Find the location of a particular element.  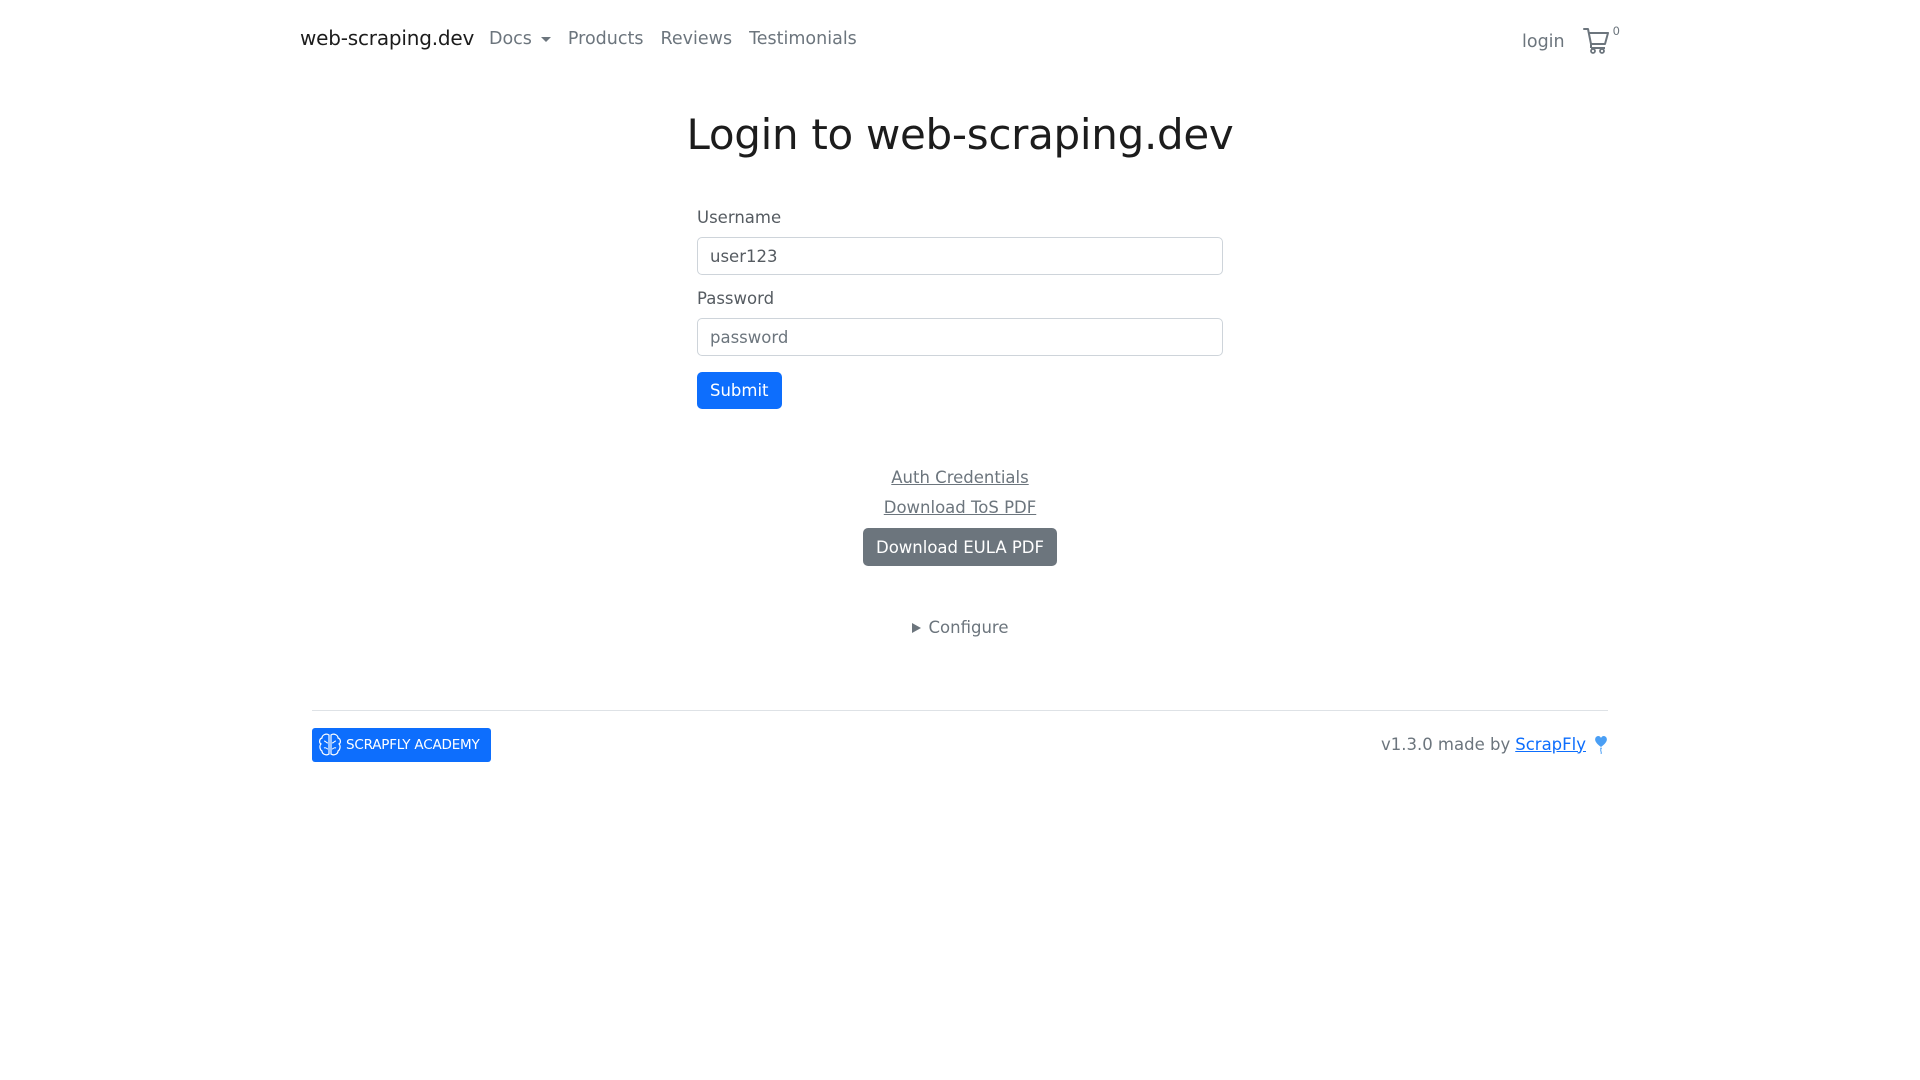

scrapfly-academy-button: SCRAPFLY ACADEMY is located at coordinates (401, 745).